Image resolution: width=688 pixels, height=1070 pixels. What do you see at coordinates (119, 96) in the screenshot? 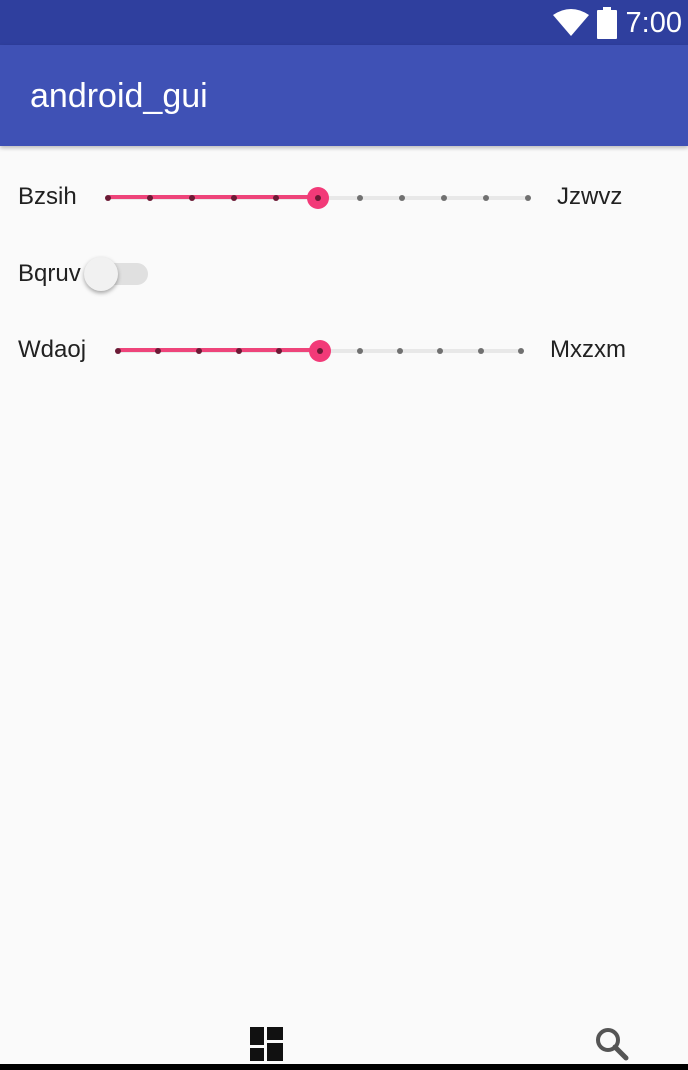
I see `app-title: android_gui` at bounding box center [119, 96].